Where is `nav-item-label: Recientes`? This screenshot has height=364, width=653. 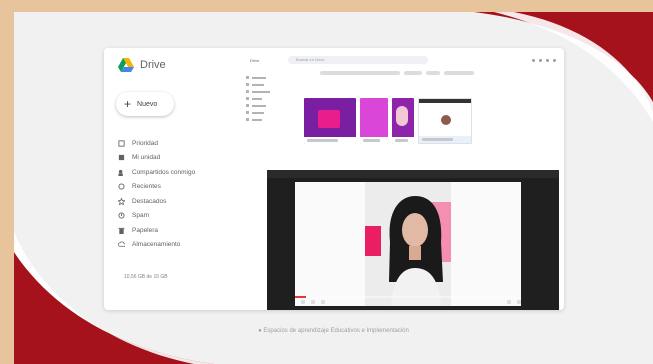
nav-item-label: Recientes is located at coordinates (146, 187).